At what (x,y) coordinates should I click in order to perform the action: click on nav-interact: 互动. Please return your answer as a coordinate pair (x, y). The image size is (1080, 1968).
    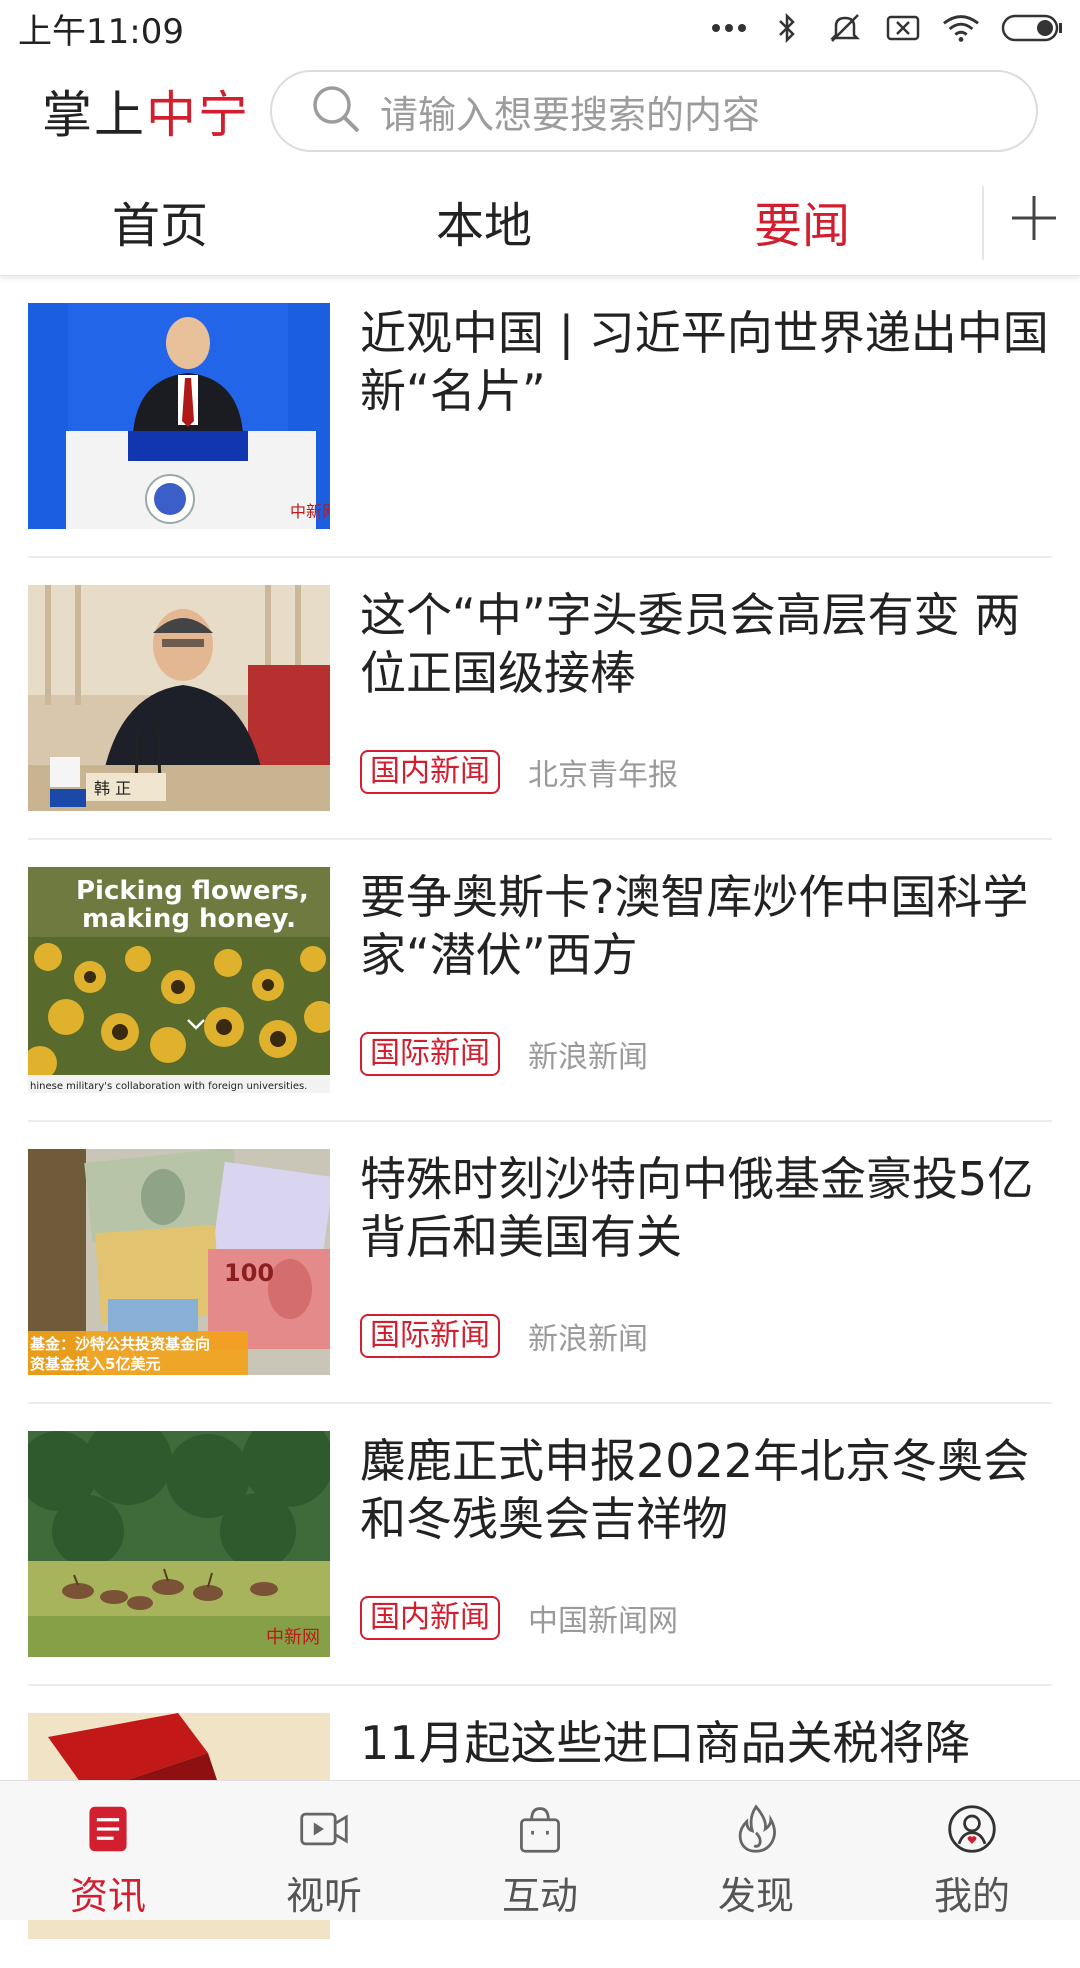
    Looking at the image, I should click on (540, 1850).